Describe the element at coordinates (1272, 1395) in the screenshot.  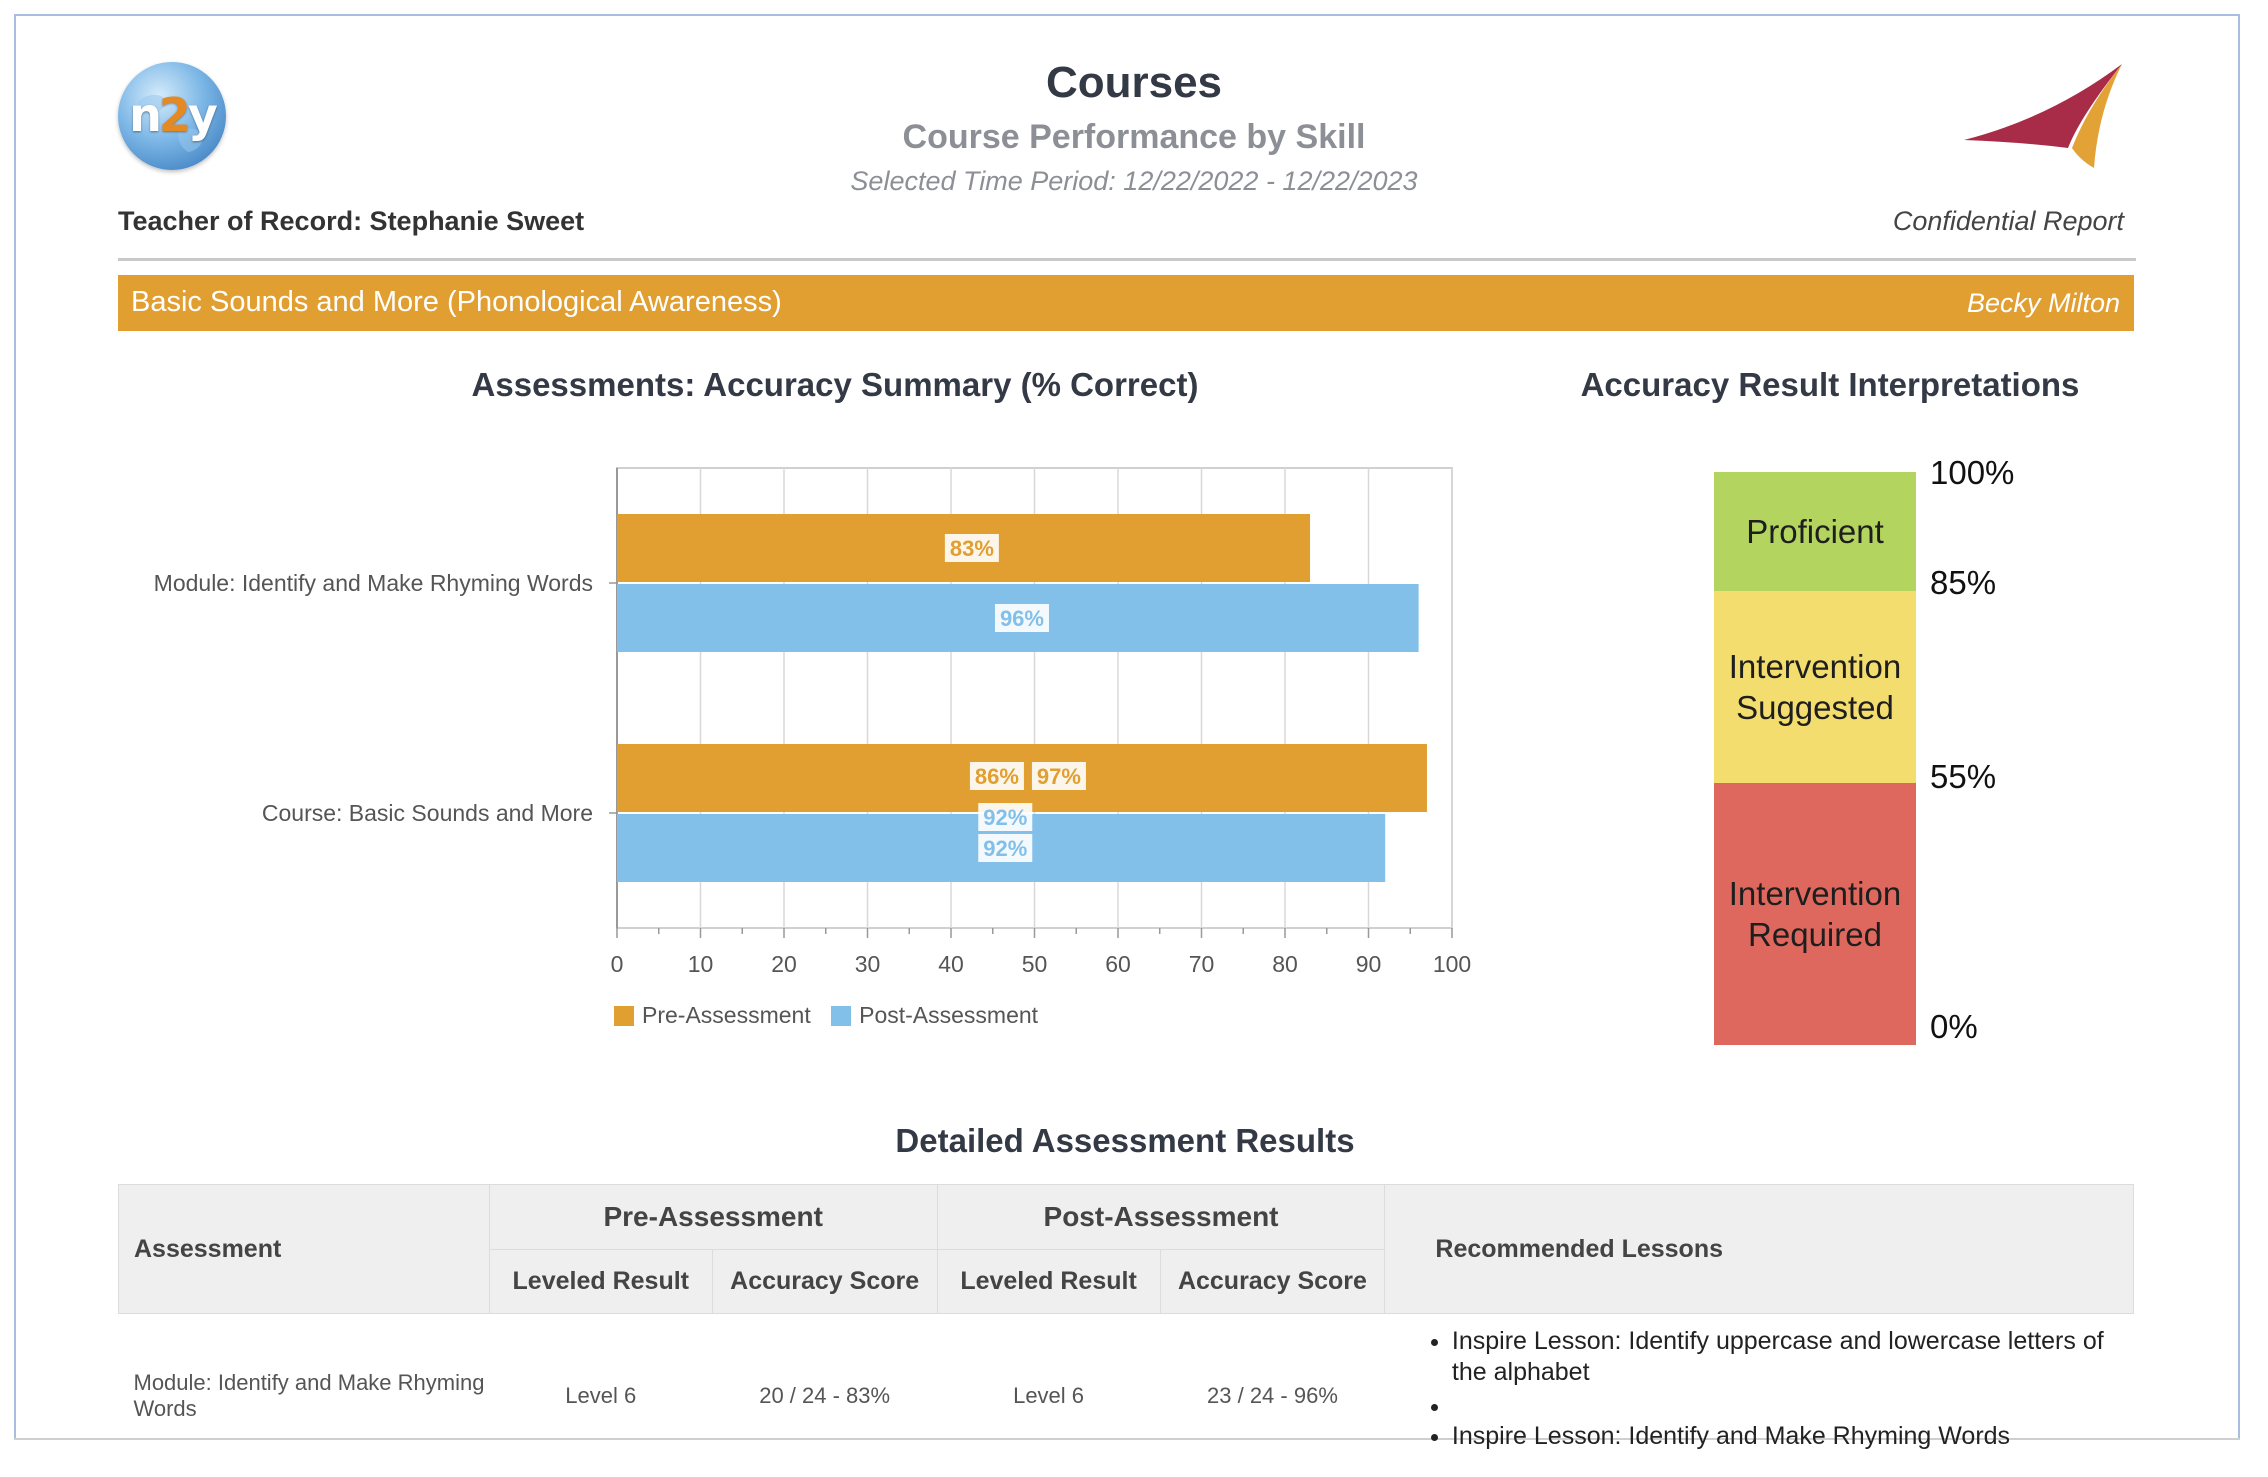
I see `post-accuracy-score: 23 / 24 - 96%` at that location.